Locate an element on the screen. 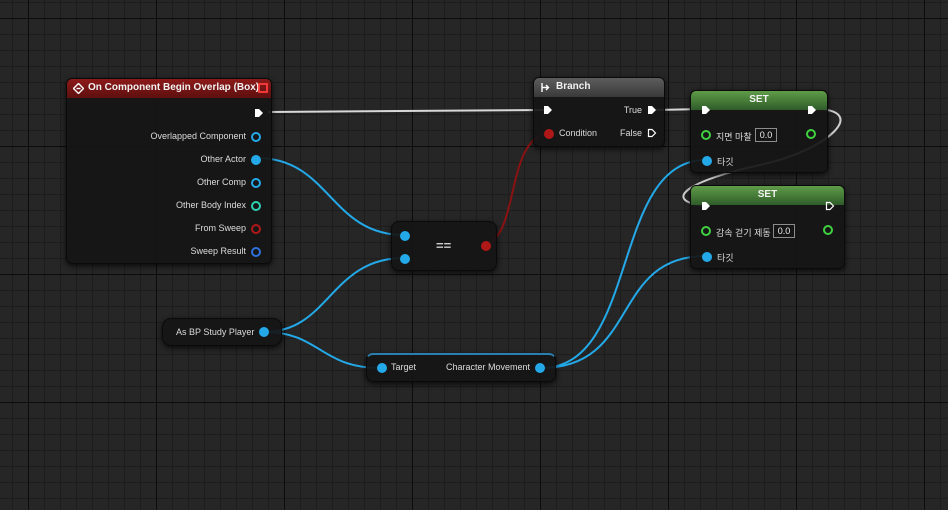  set1-value-out-pin is located at coordinates (811, 134).